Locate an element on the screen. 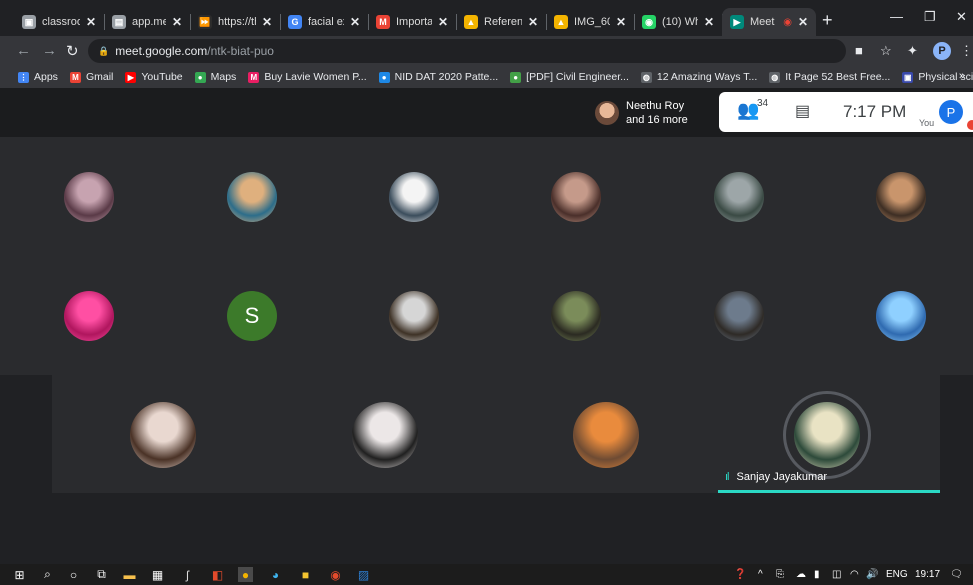  close-window-button: ✕ is located at coordinates (961, 17).